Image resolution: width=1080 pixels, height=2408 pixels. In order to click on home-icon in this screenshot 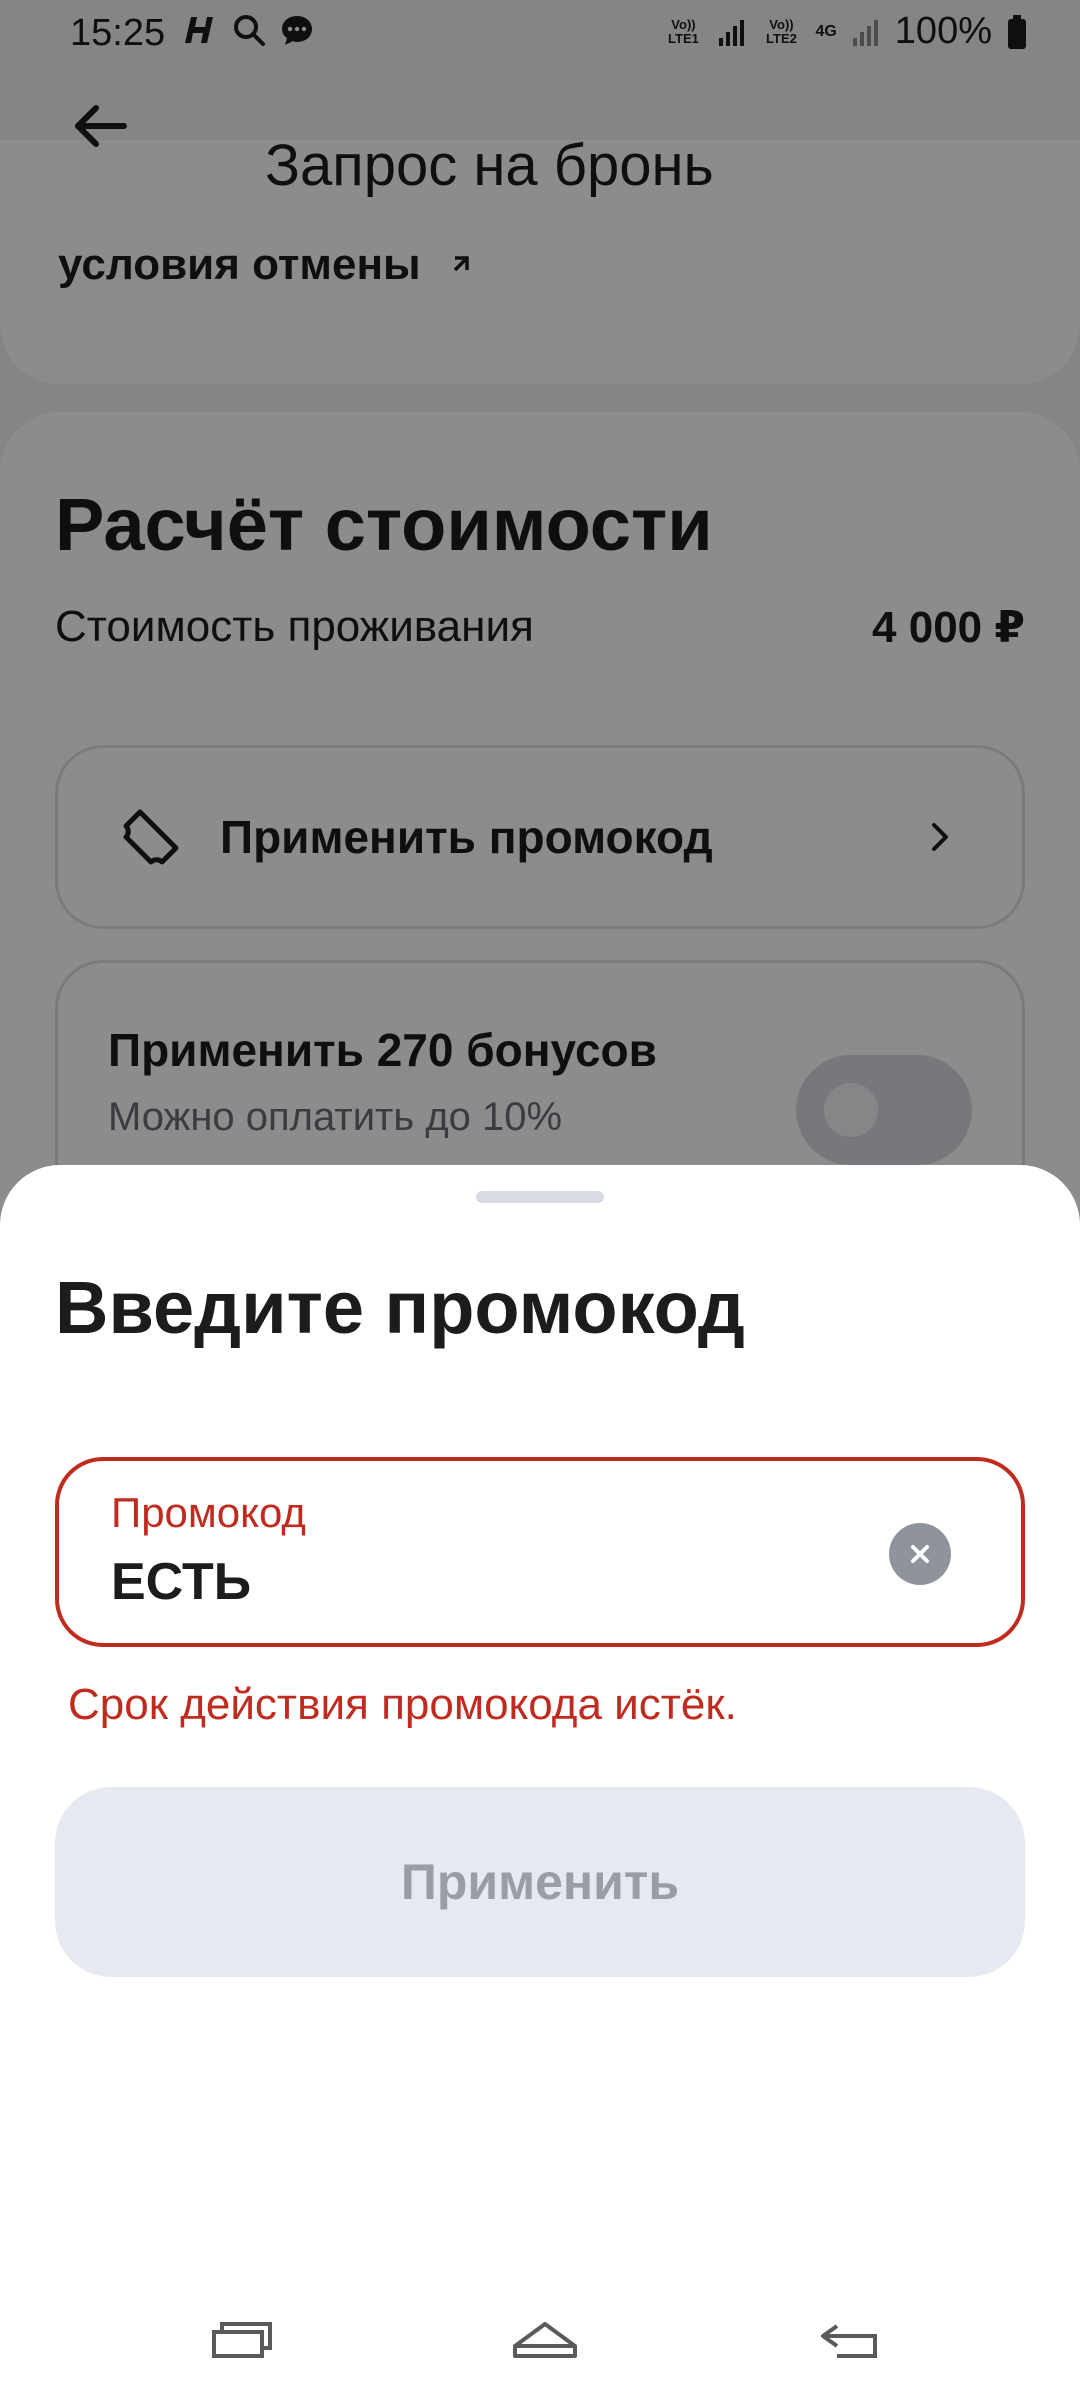, I will do `click(545, 2340)`.